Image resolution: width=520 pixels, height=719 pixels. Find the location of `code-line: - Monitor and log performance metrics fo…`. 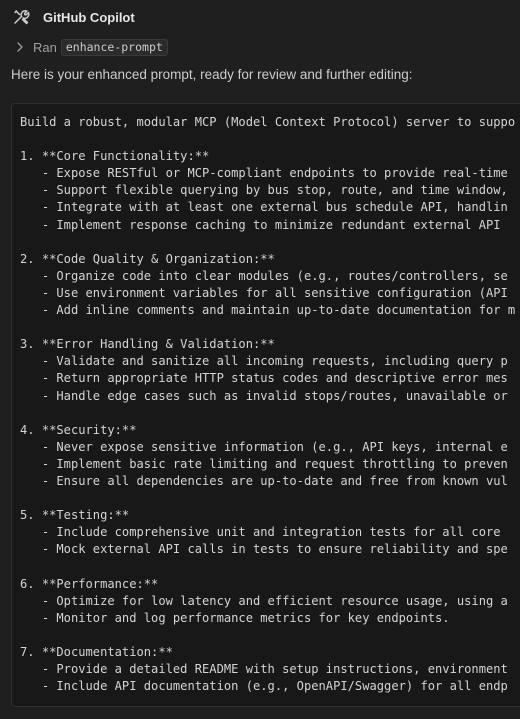

code-line: - Monitor and log performance metrics fo… is located at coordinates (235, 617).